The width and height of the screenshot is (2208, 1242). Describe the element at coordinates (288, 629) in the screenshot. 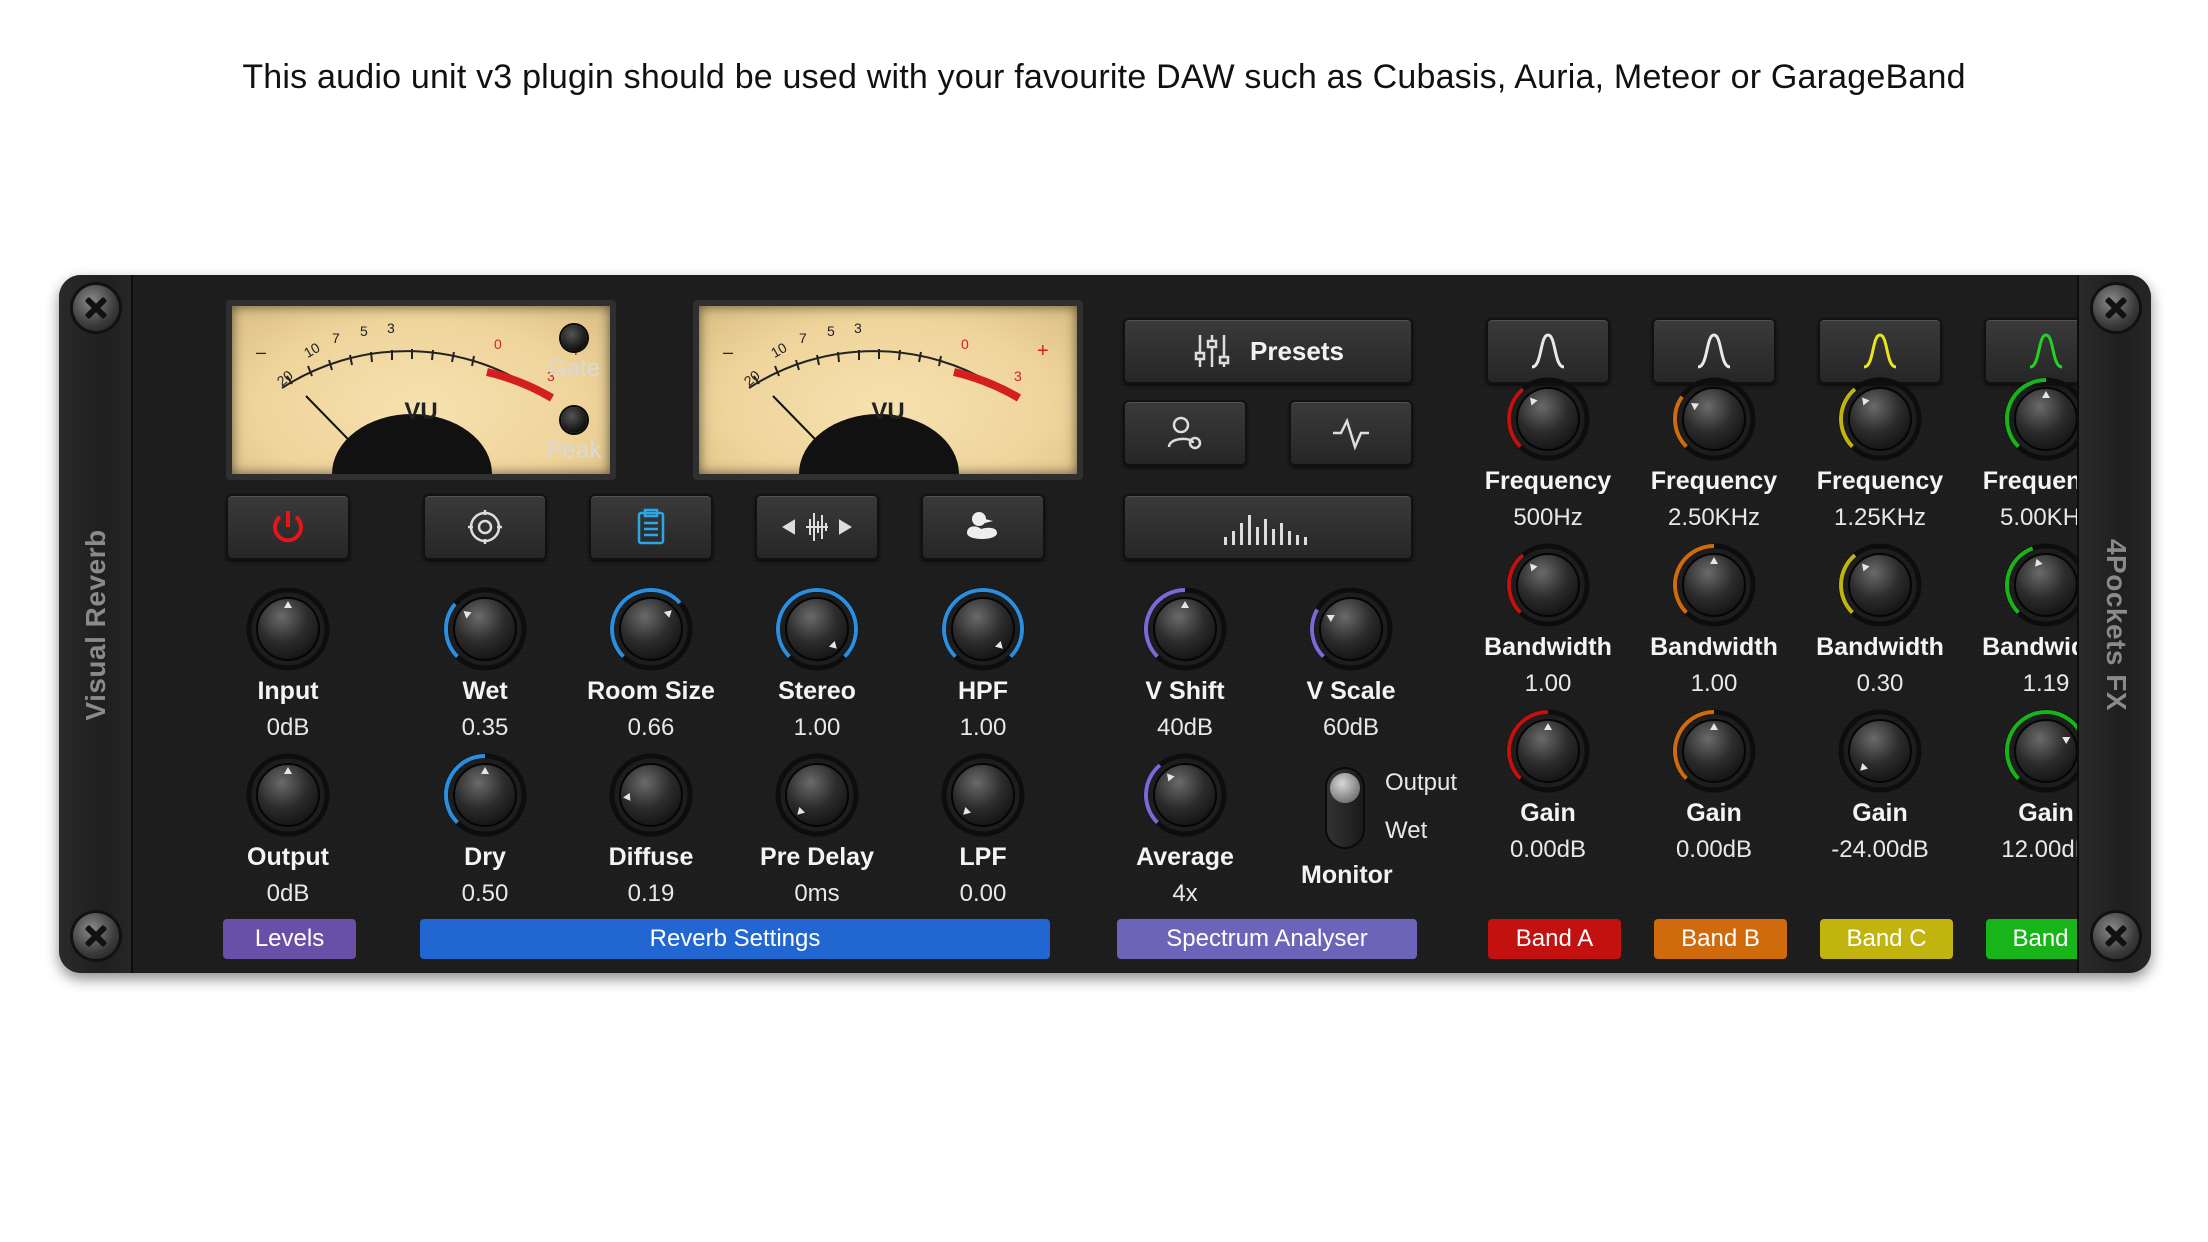

I see `input-knob` at that location.